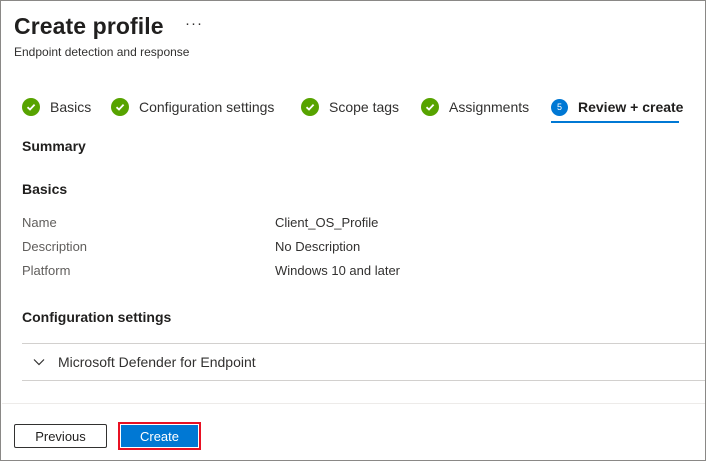  Describe the element at coordinates (327, 222) in the screenshot. I see `name-value: Client_OS_Profile` at that location.